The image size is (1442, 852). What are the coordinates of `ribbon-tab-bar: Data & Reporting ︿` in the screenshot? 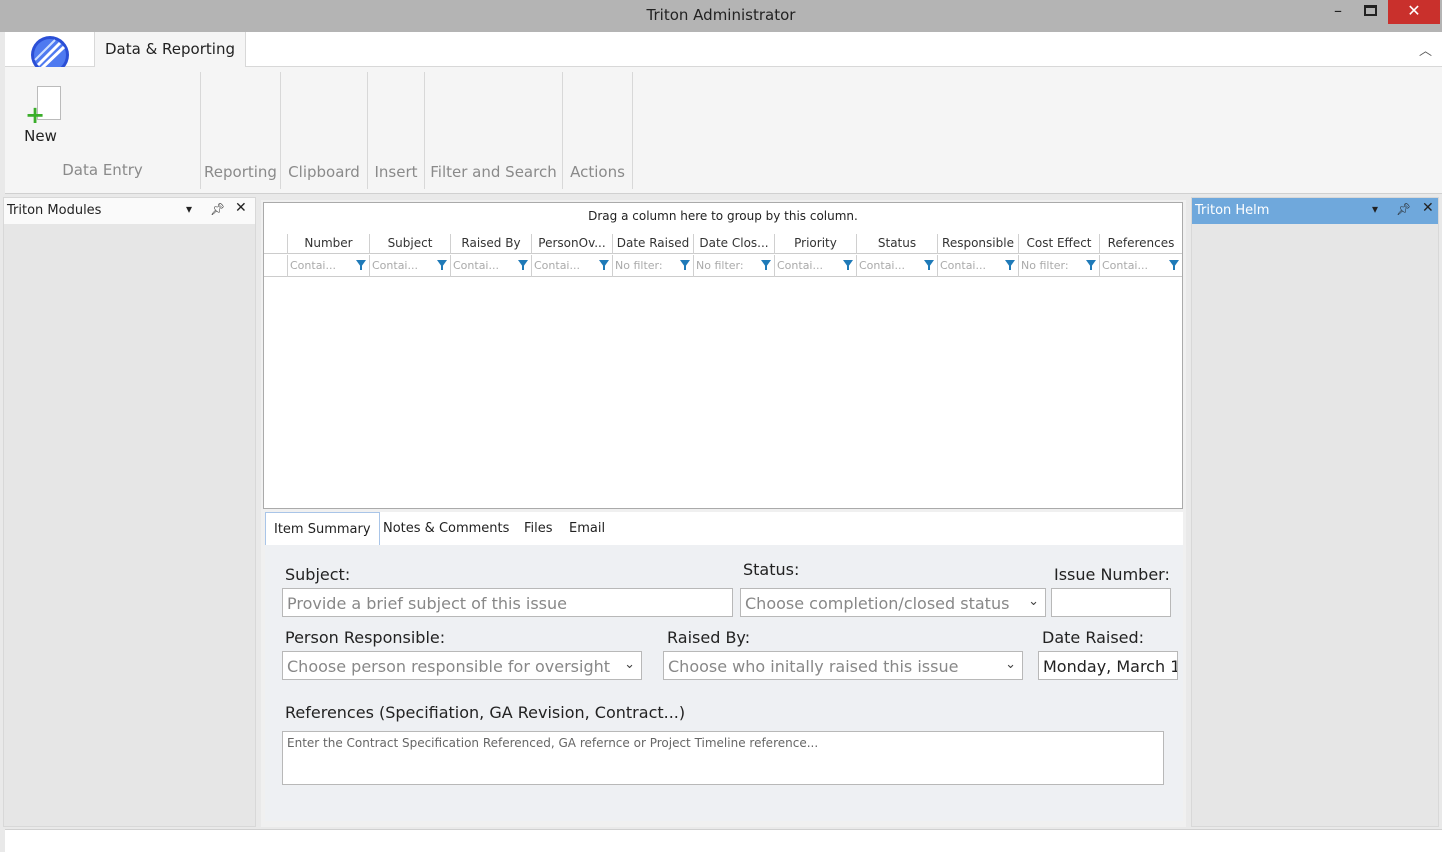 It's located at (723, 53).